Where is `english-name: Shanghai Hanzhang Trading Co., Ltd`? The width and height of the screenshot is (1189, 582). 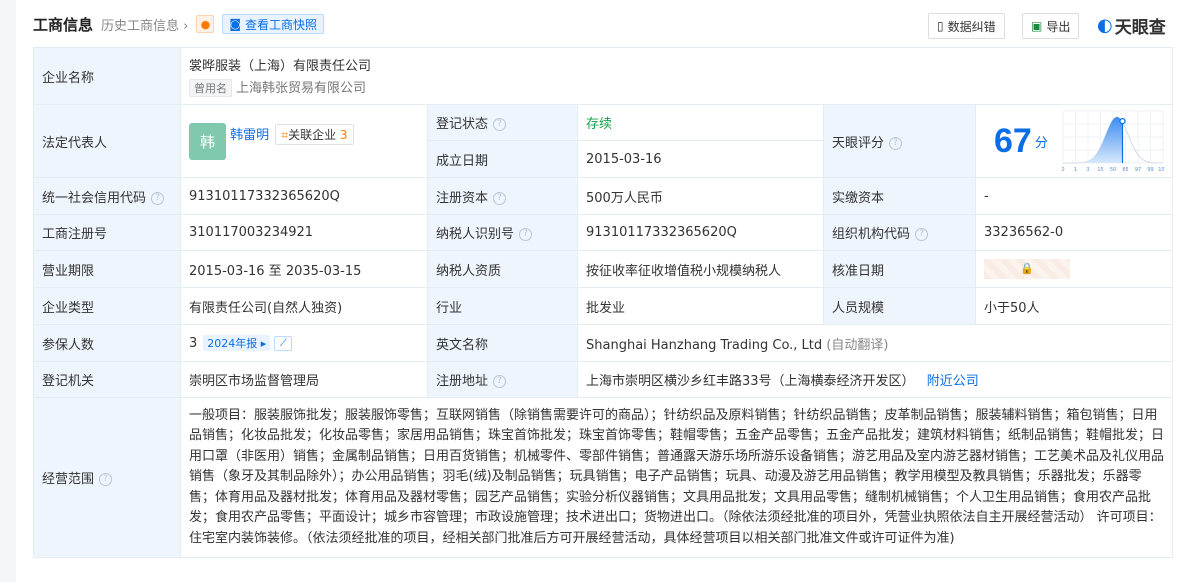
english-name: Shanghai Hanzhang Trading Co., Ltd is located at coordinates (704, 345).